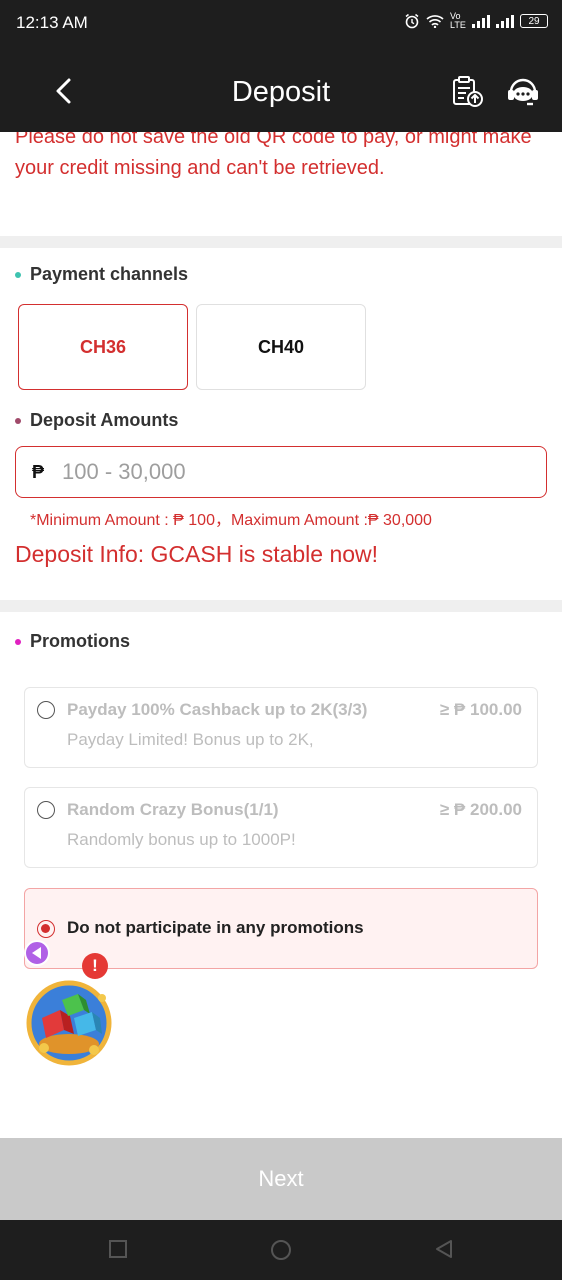 This screenshot has height=1280, width=562. Describe the element at coordinates (95, 966) in the screenshot. I see `alert-badge: !` at that location.